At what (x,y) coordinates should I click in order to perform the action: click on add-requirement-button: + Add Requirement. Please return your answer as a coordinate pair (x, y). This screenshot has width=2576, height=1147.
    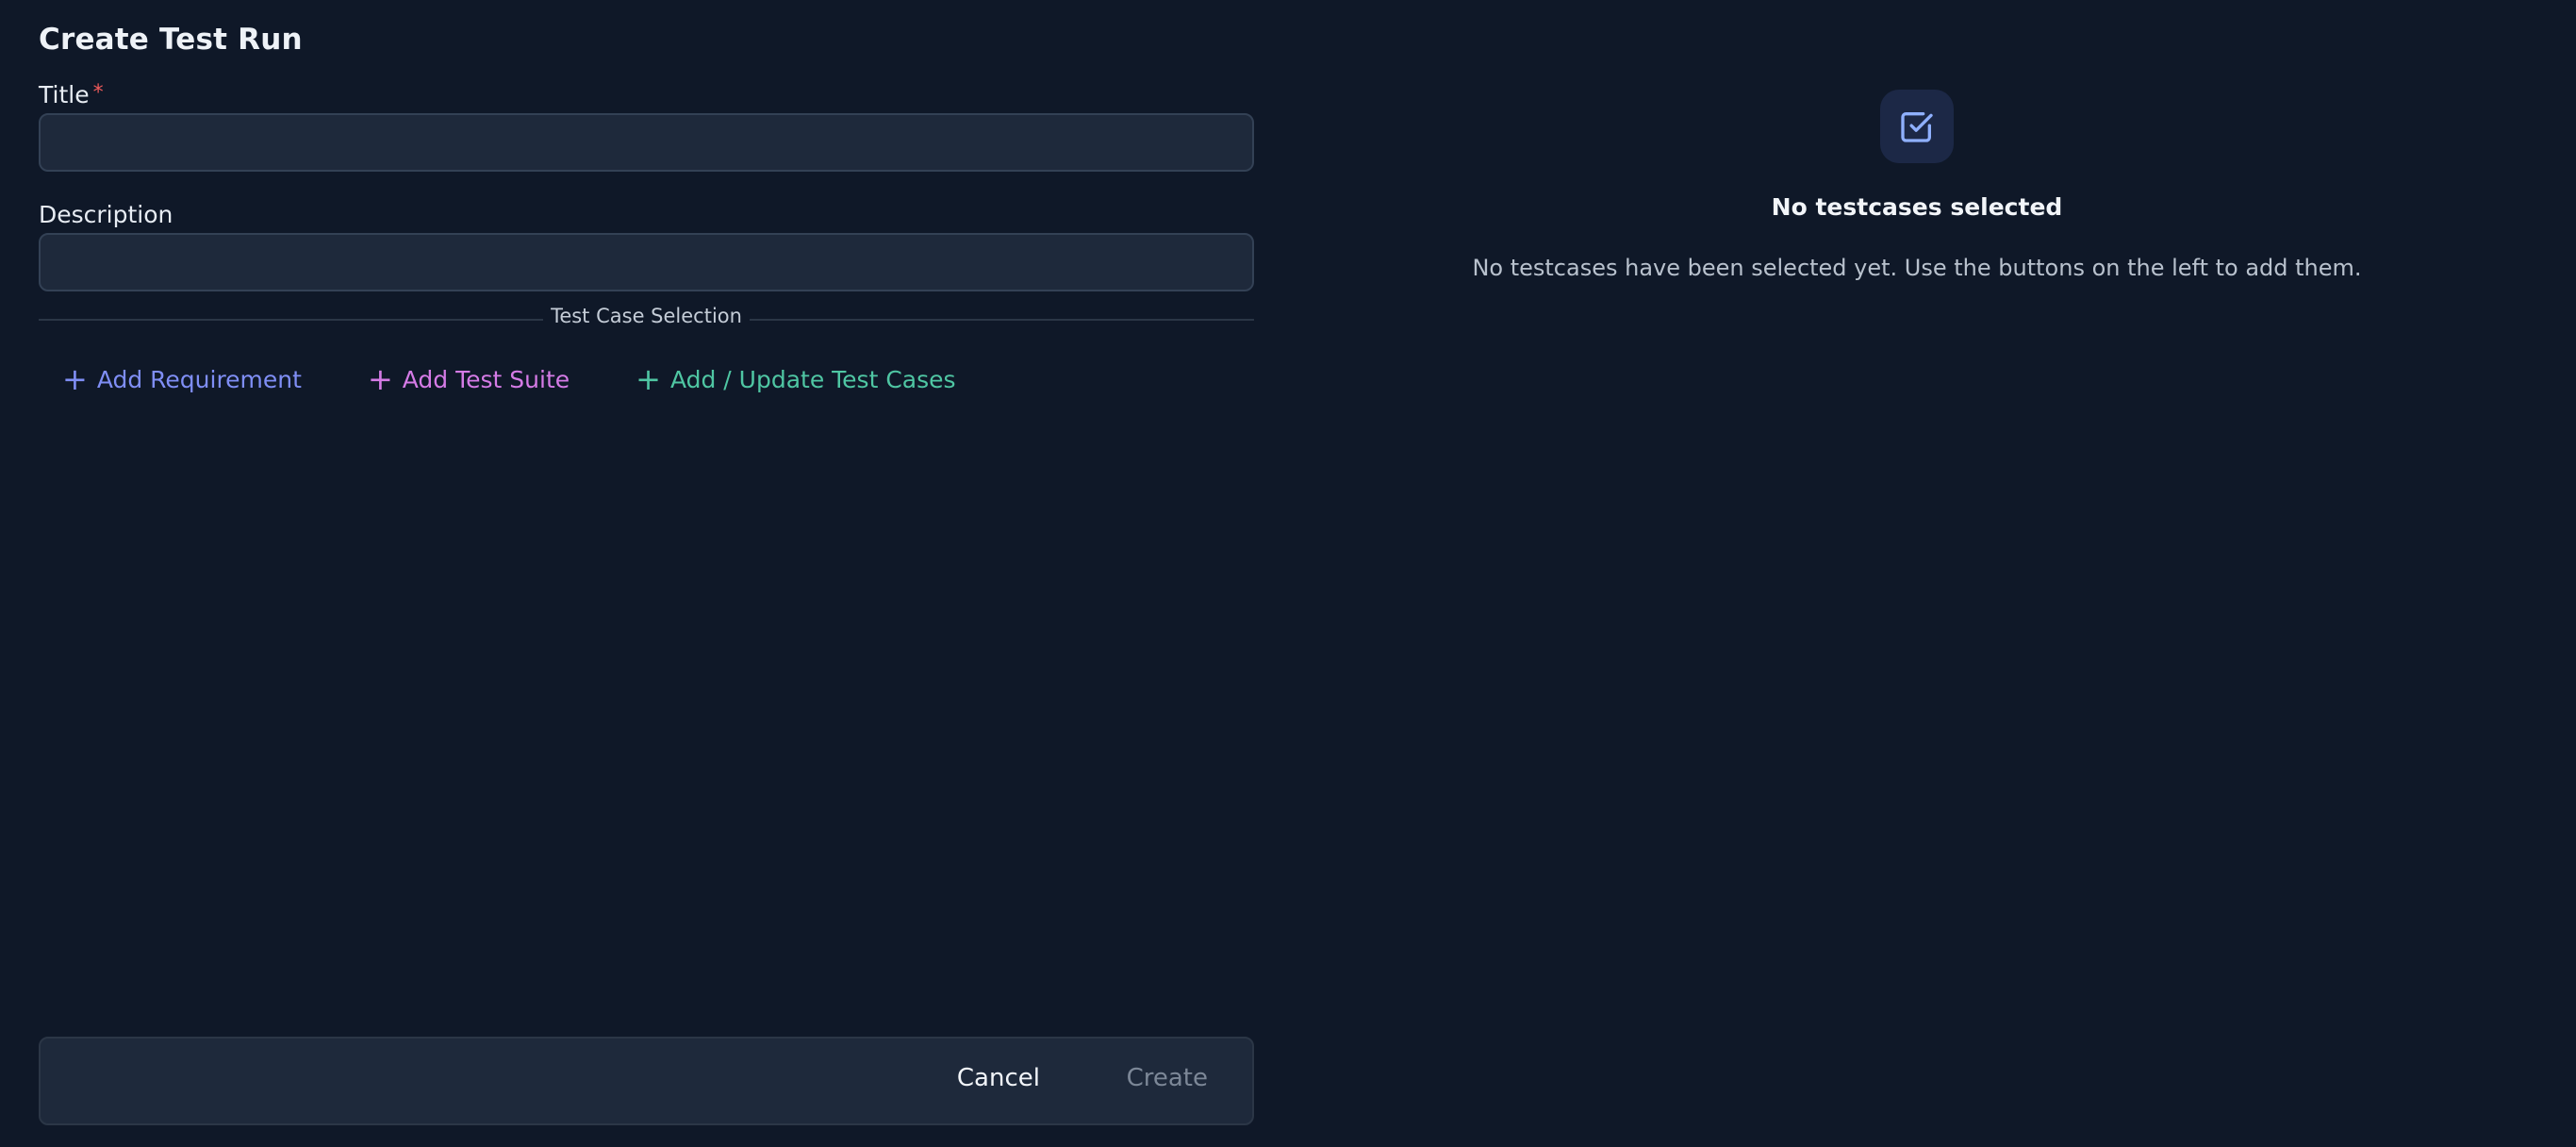
    Looking at the image, I should click on (182, 379).